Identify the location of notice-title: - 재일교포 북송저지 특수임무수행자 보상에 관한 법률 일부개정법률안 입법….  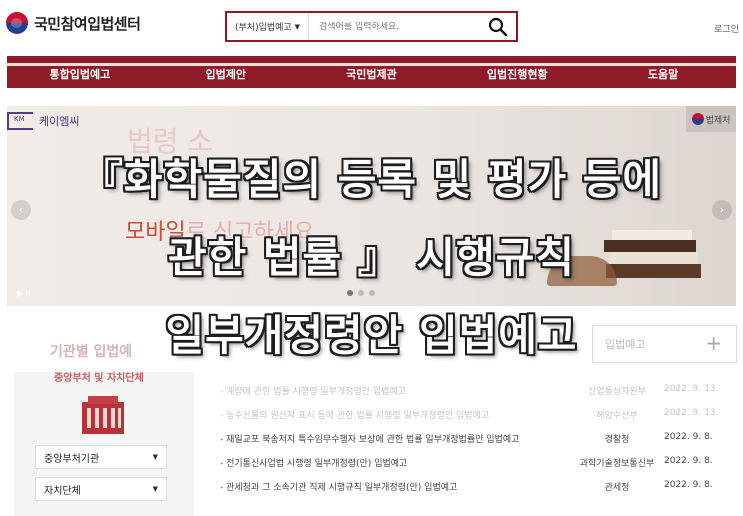
(369, 438).